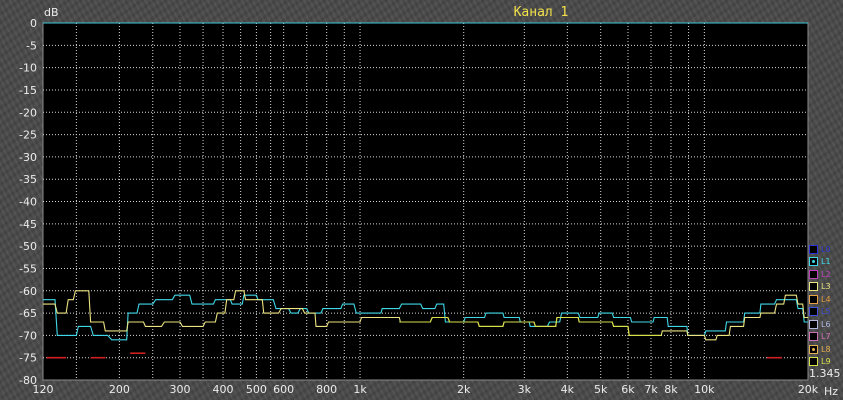 This screenshot has width=843, height=400. What do you see at coordinates (33, 23) in the screenshot?
I see `y-tick-label: 0` at bounding box center [33, 23].